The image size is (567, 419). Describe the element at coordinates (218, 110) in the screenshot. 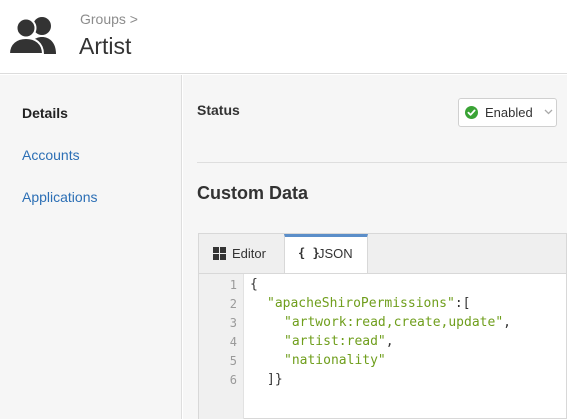

I see `status-label: Status` at that location.